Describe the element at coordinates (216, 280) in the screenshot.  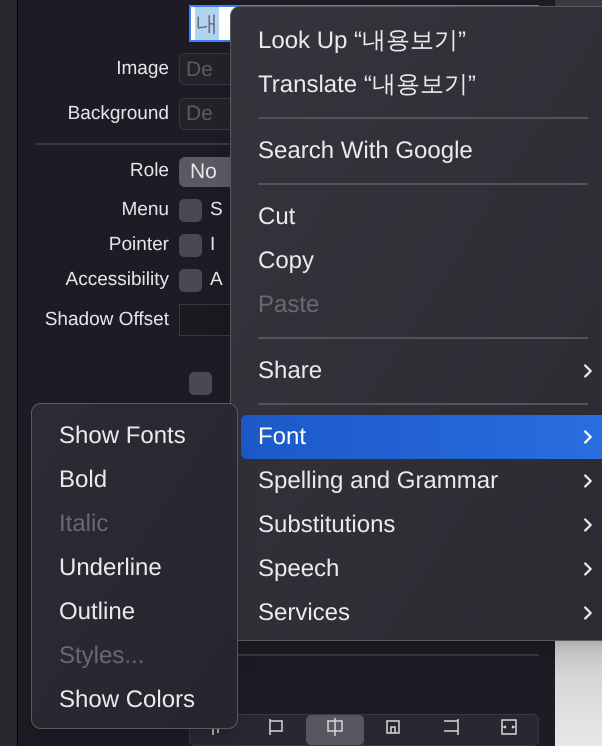
I see `checkbox-label: A` at that location.